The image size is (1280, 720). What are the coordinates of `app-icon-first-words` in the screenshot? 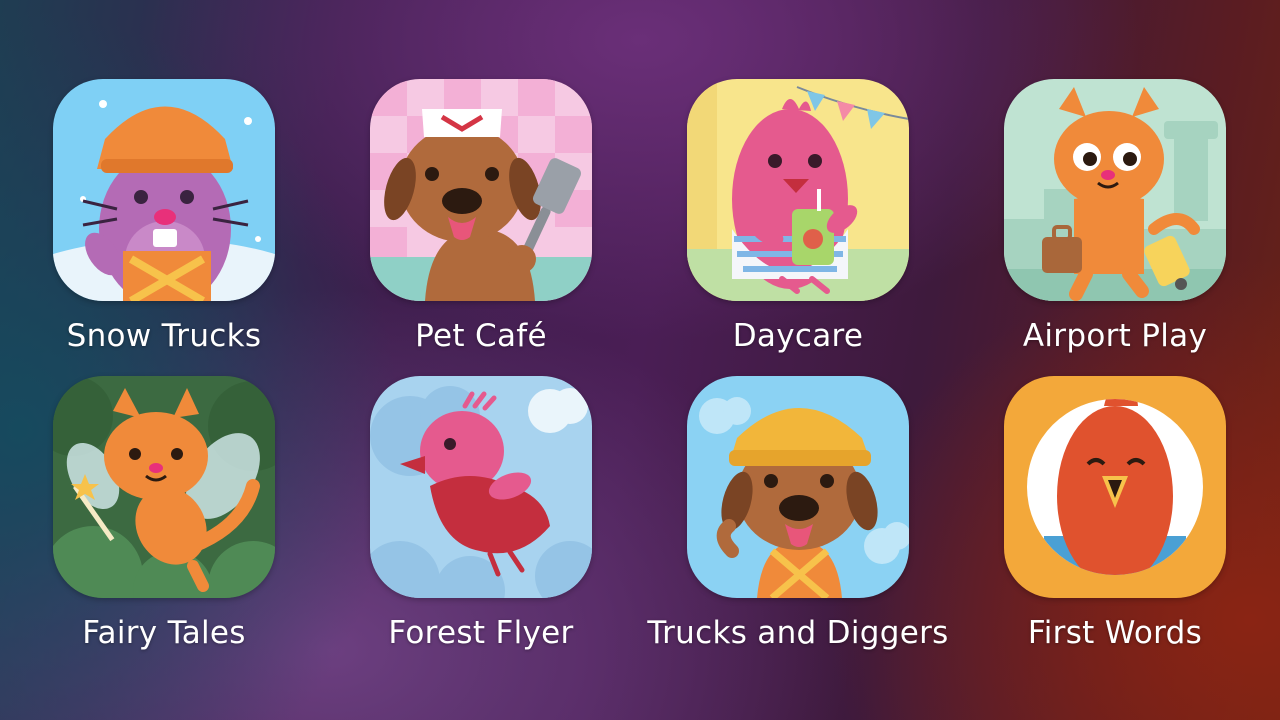 It's located at (1115, 487).